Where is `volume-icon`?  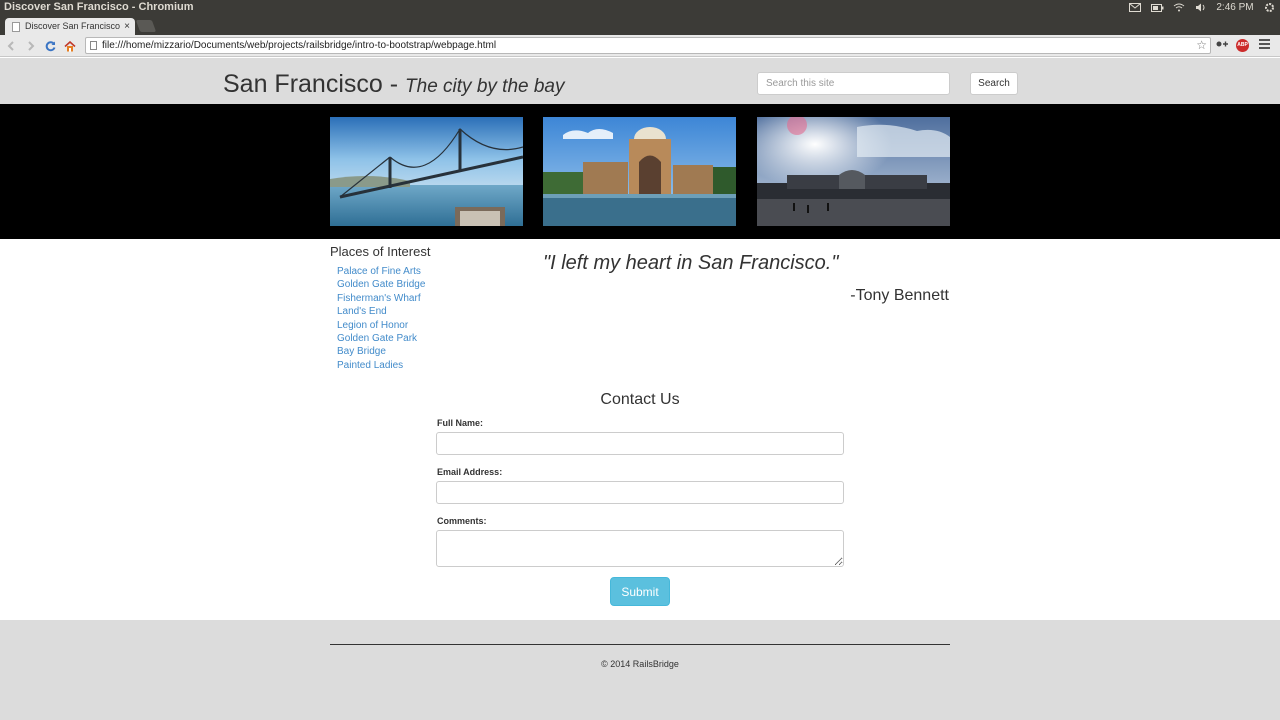
volume-icon is located at coordinates (1201, 7).